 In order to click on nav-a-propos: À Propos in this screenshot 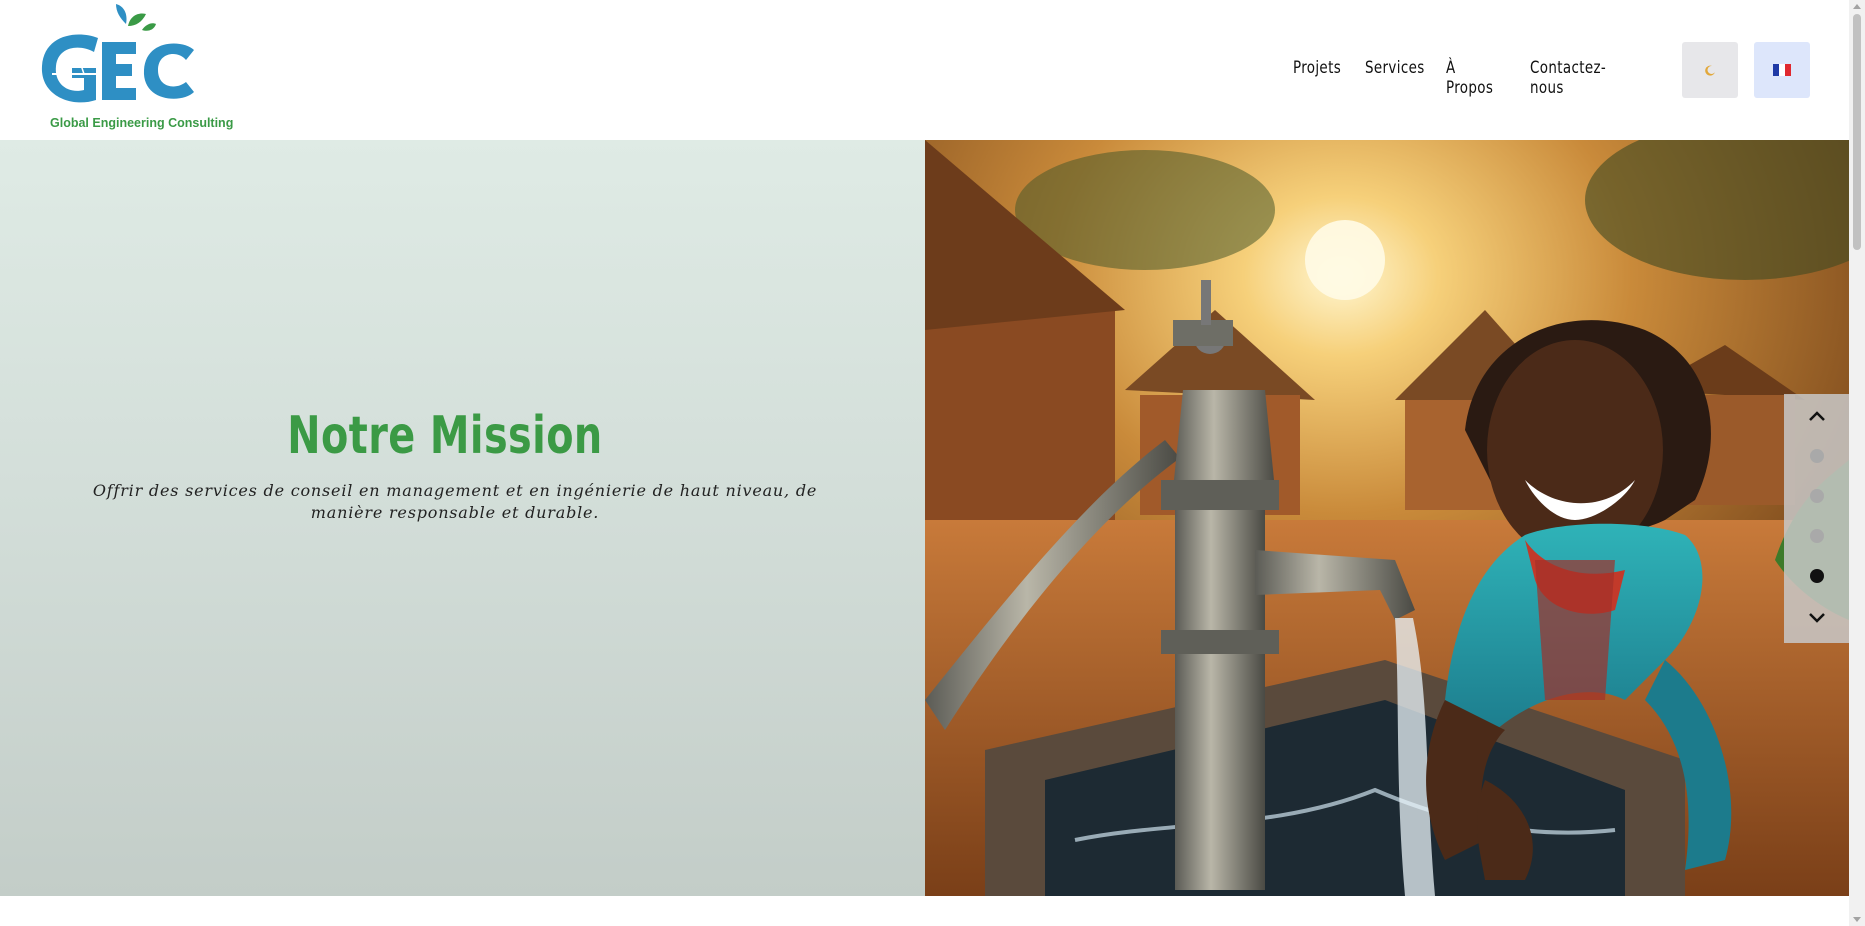, I will do `click(1469, 78)`.